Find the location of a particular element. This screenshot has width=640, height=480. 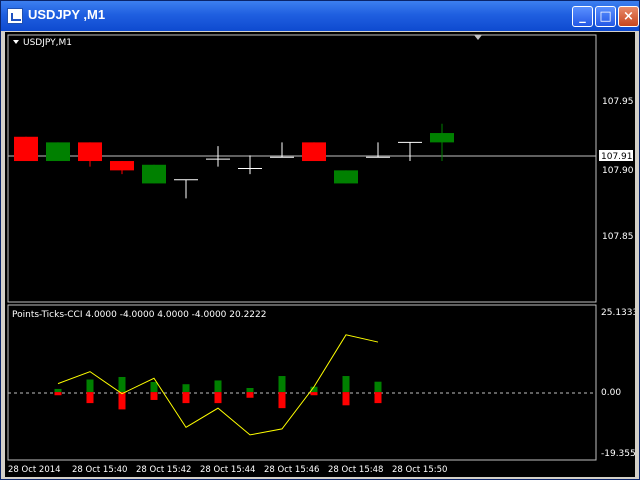

minimize-button: _ is located at coordinates (582, 16).